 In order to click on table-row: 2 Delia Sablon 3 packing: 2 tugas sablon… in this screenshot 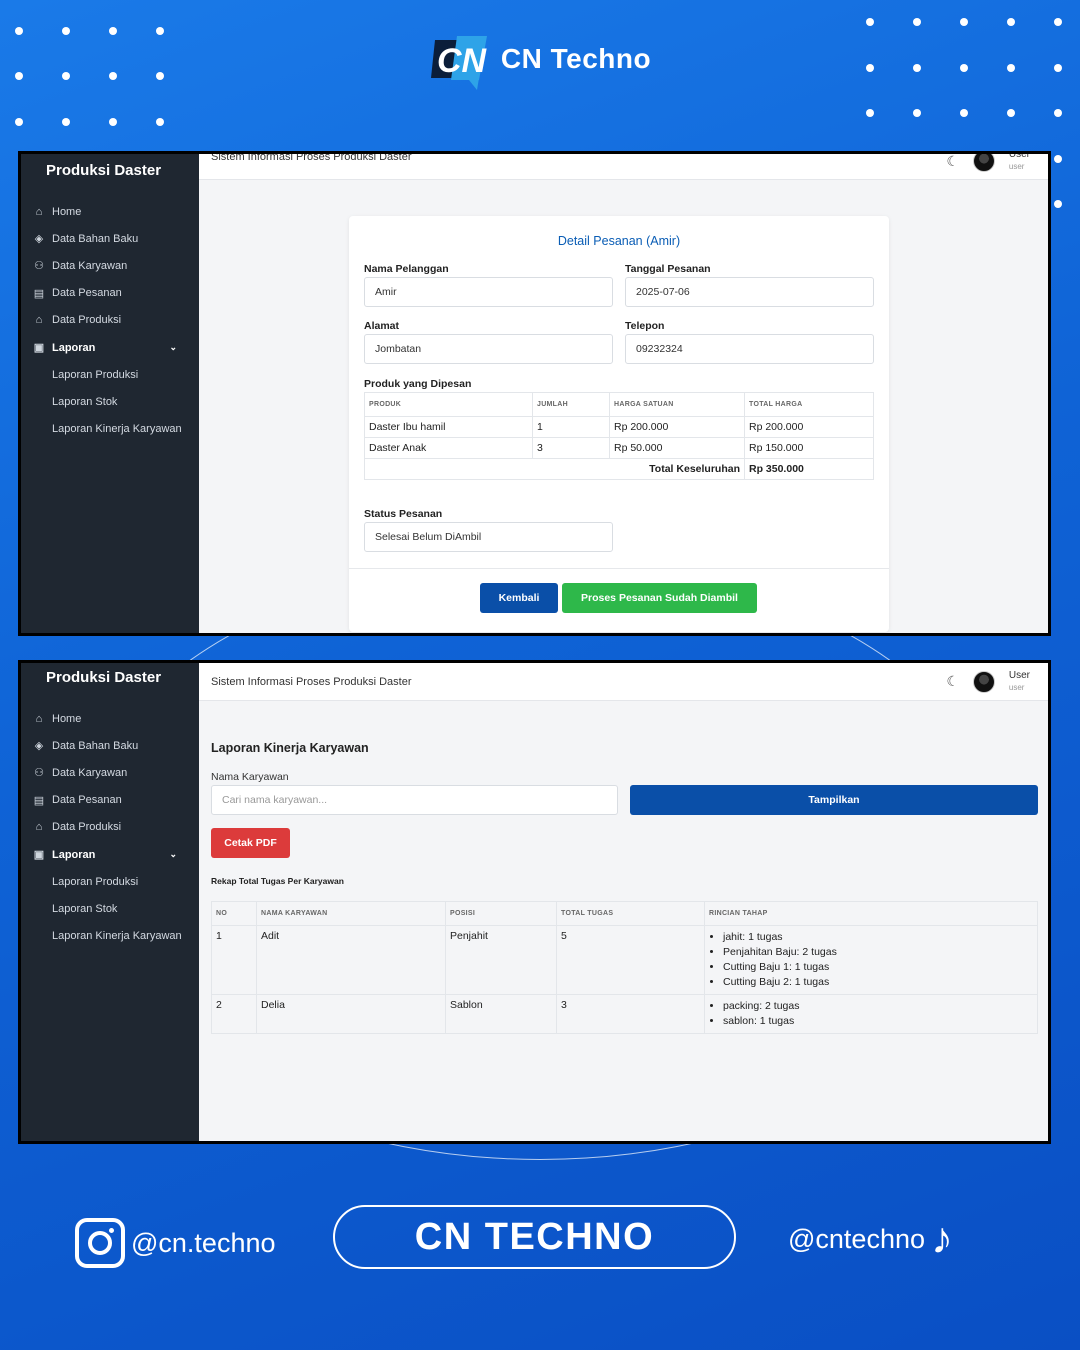, I will do `click(624, 1014)`.